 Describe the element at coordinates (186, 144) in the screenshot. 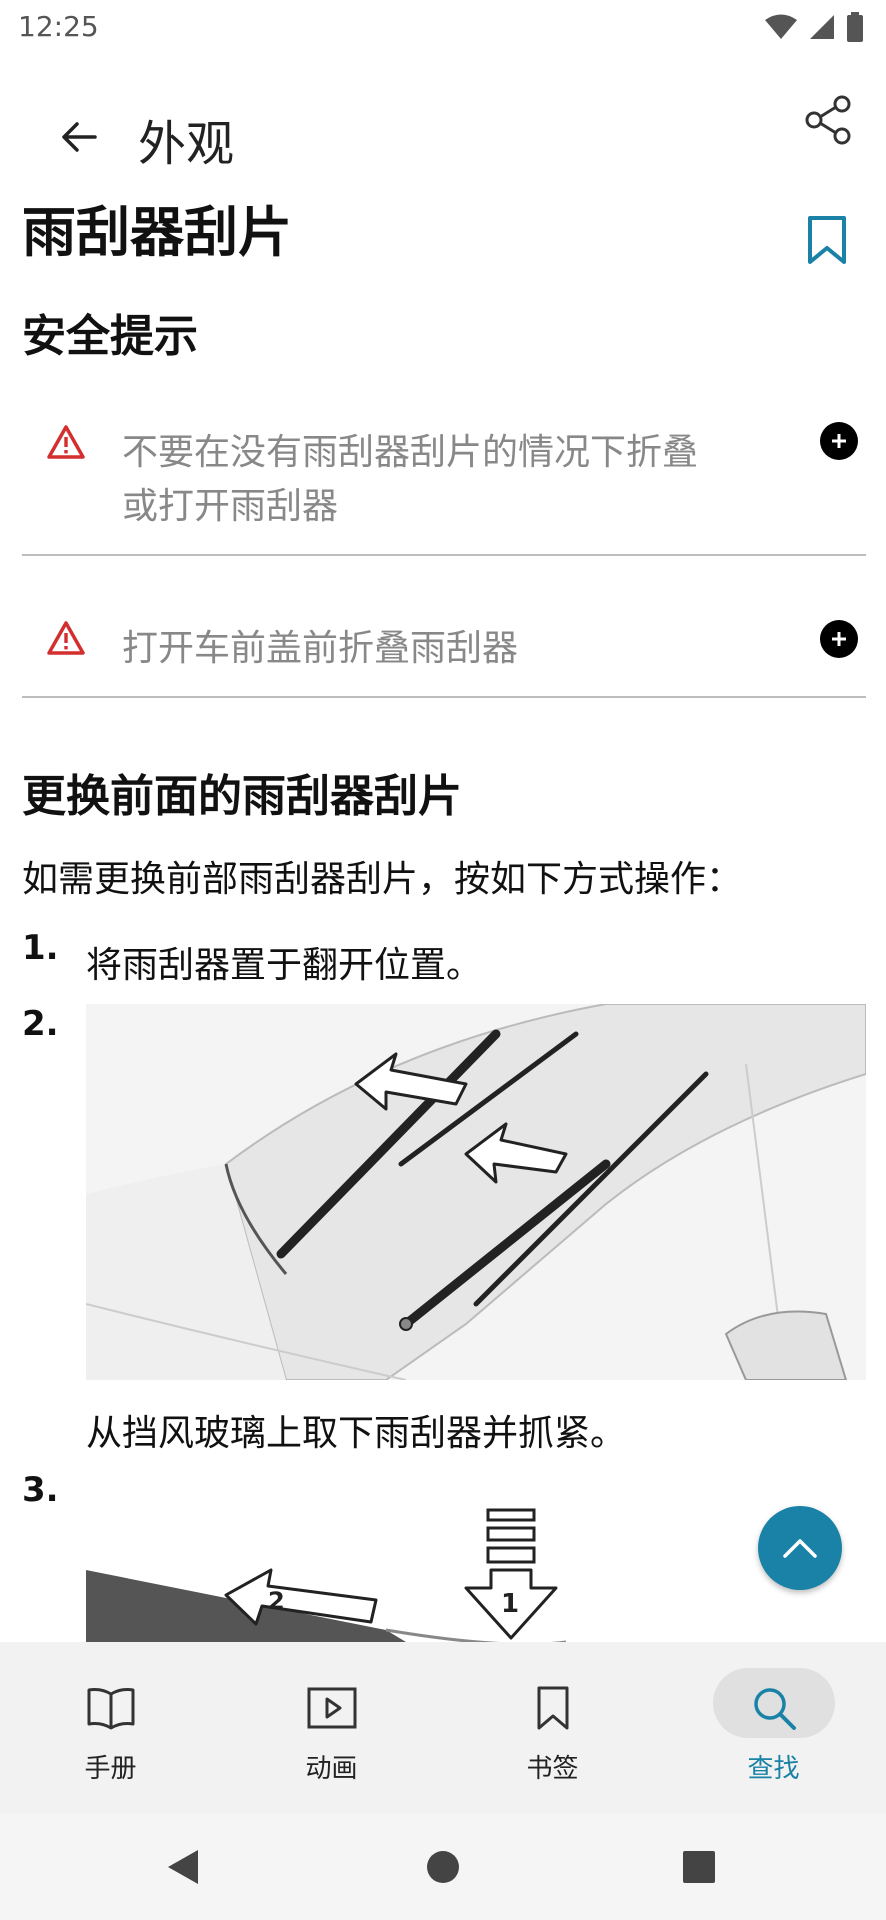

I see `app-title: 外观` at that location.